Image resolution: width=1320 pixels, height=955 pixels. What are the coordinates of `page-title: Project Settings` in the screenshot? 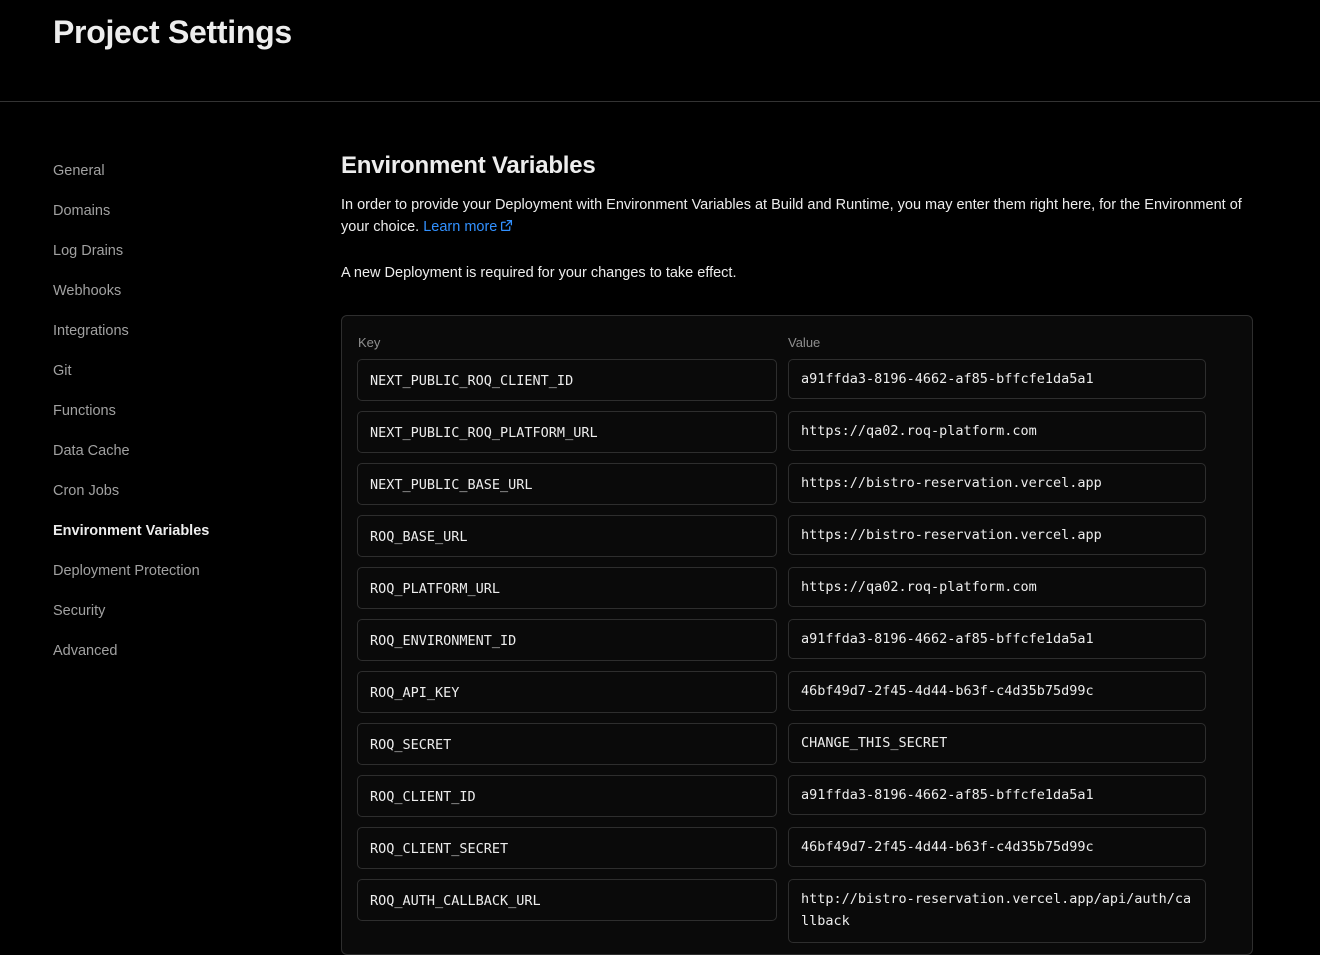 It's located at (172, 32).